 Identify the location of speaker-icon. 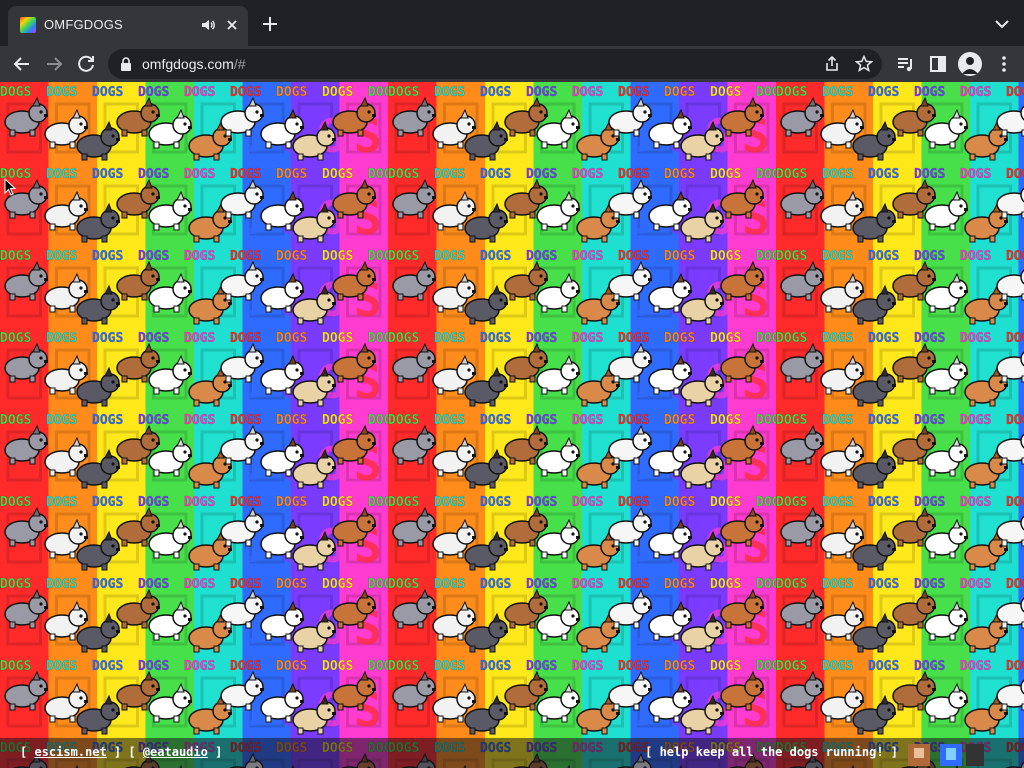
(208, 25).